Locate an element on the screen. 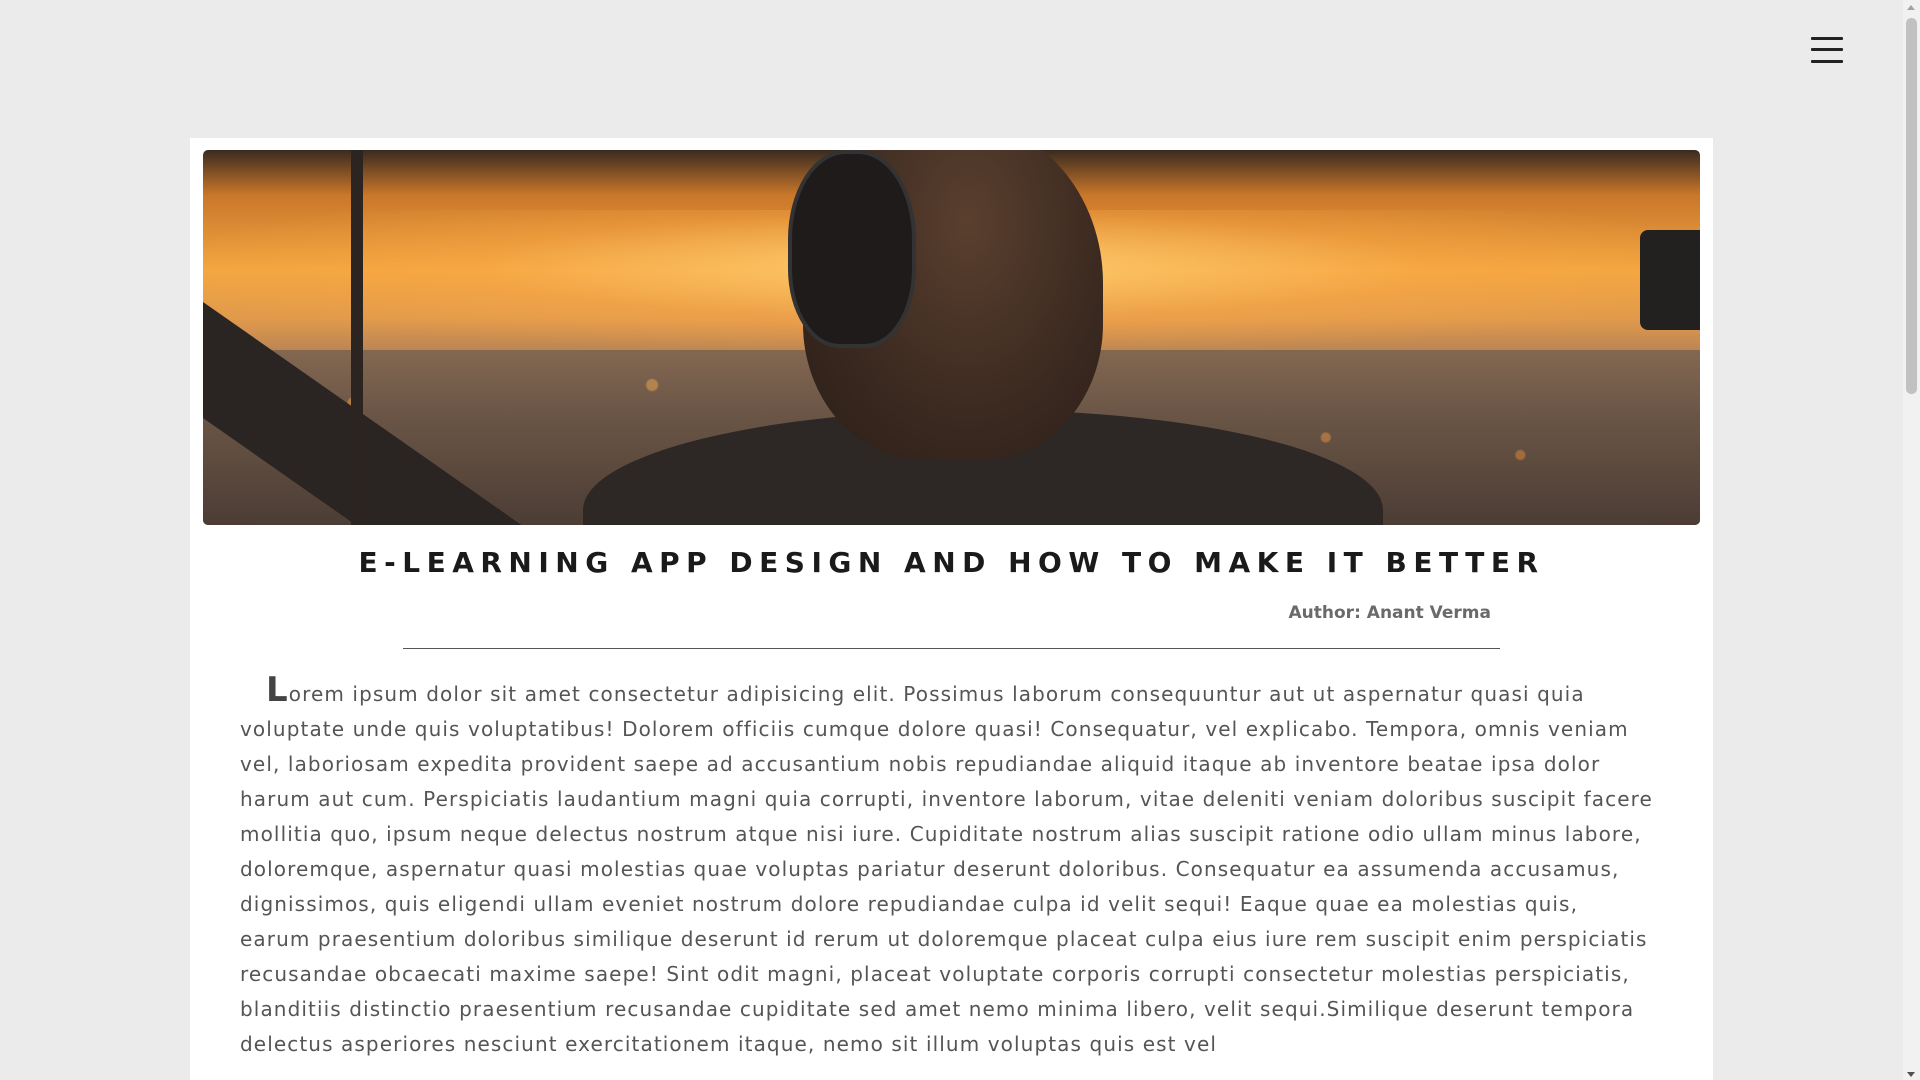  scrollbar-thumb is located at coordinates (1911, 206).